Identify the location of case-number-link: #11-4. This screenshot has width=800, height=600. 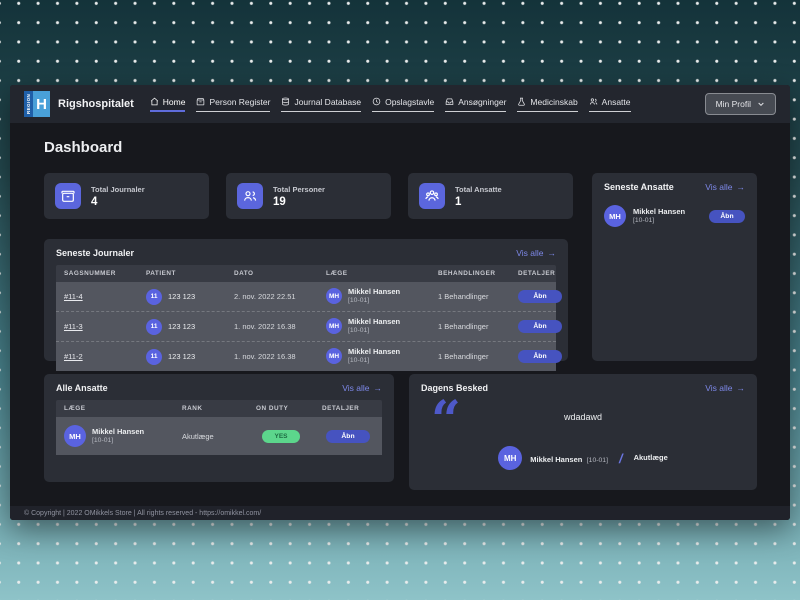
(105, 296).